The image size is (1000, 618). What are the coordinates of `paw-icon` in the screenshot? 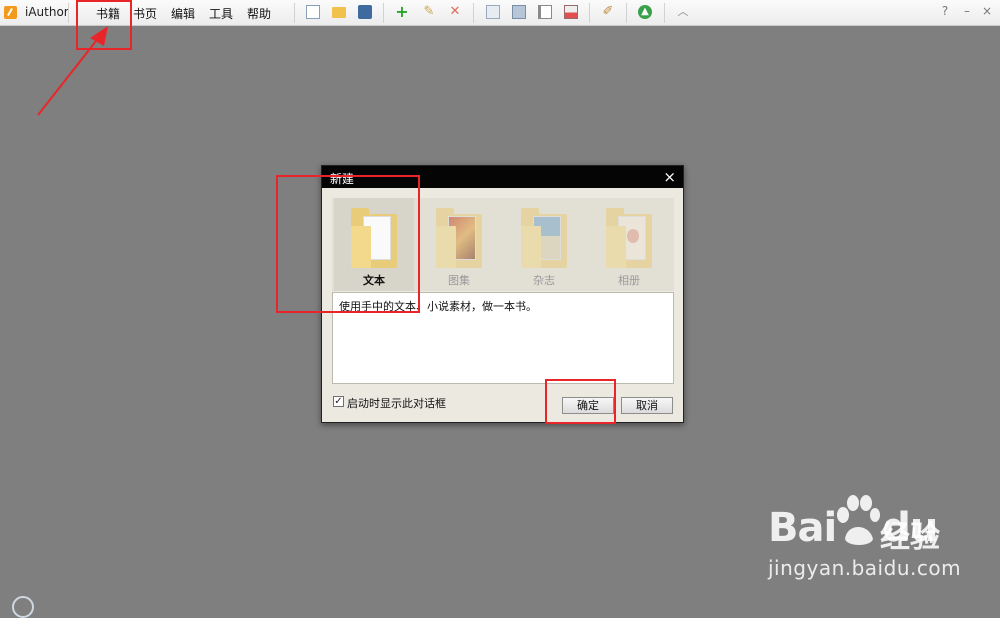 It's located at (858, 520).